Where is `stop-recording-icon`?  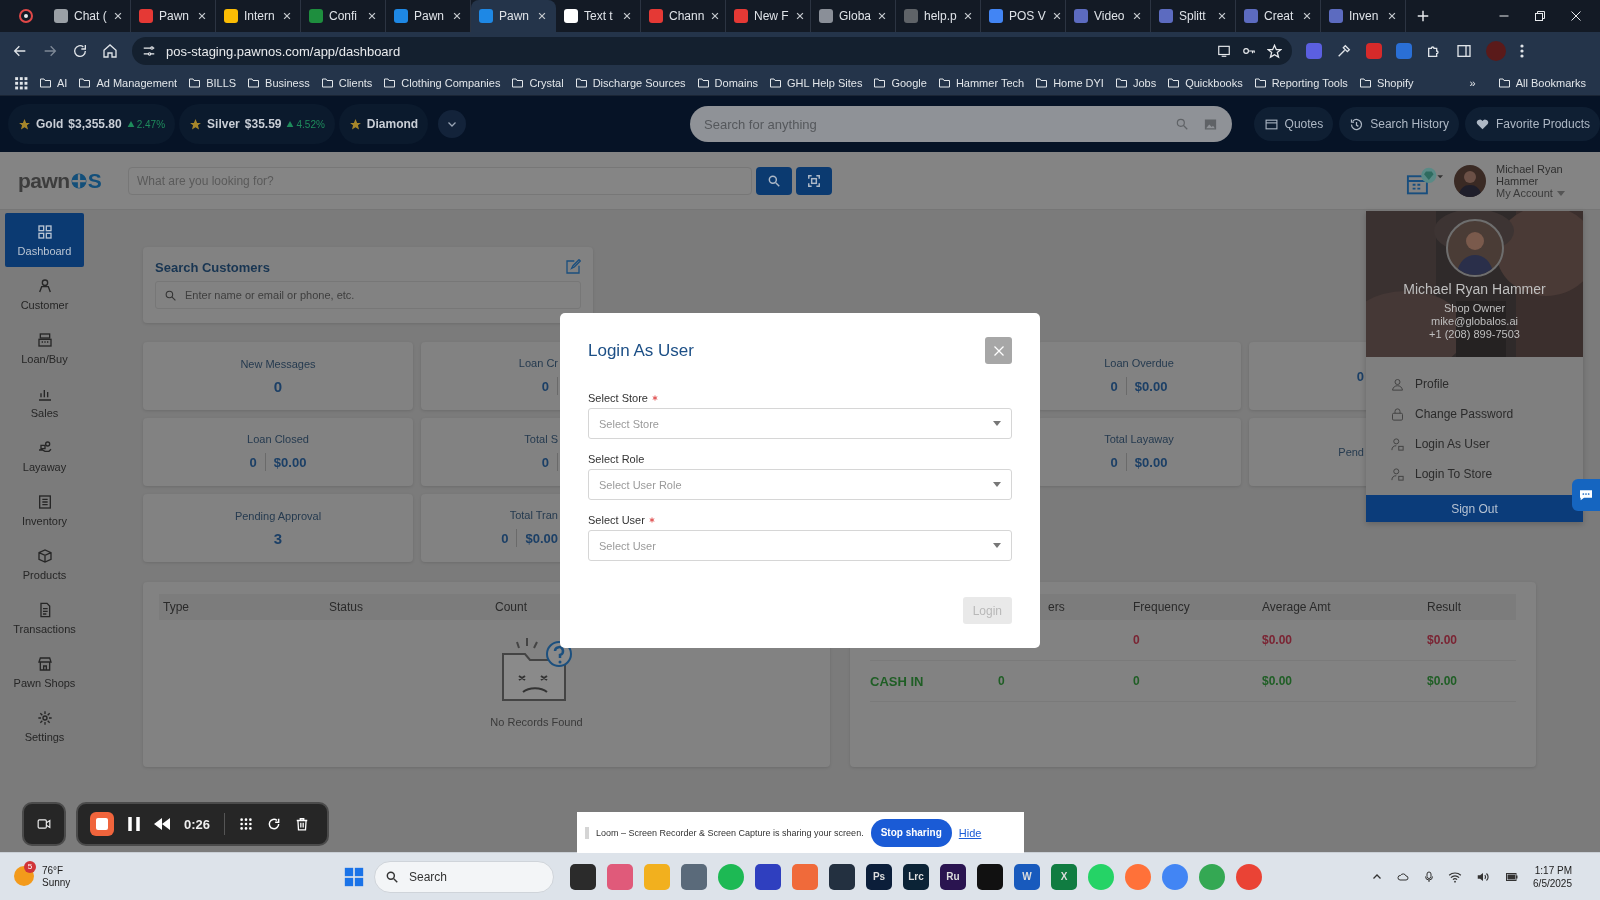
stop-recording-icon is located at coordinates (102, 824).